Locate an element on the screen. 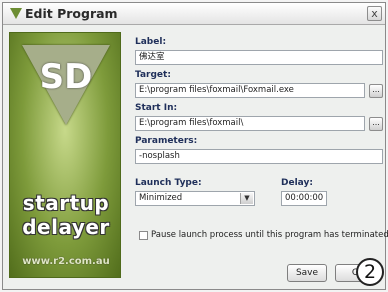 The image size is (388, 292). close-button: x is located at coordinates (374, 13).